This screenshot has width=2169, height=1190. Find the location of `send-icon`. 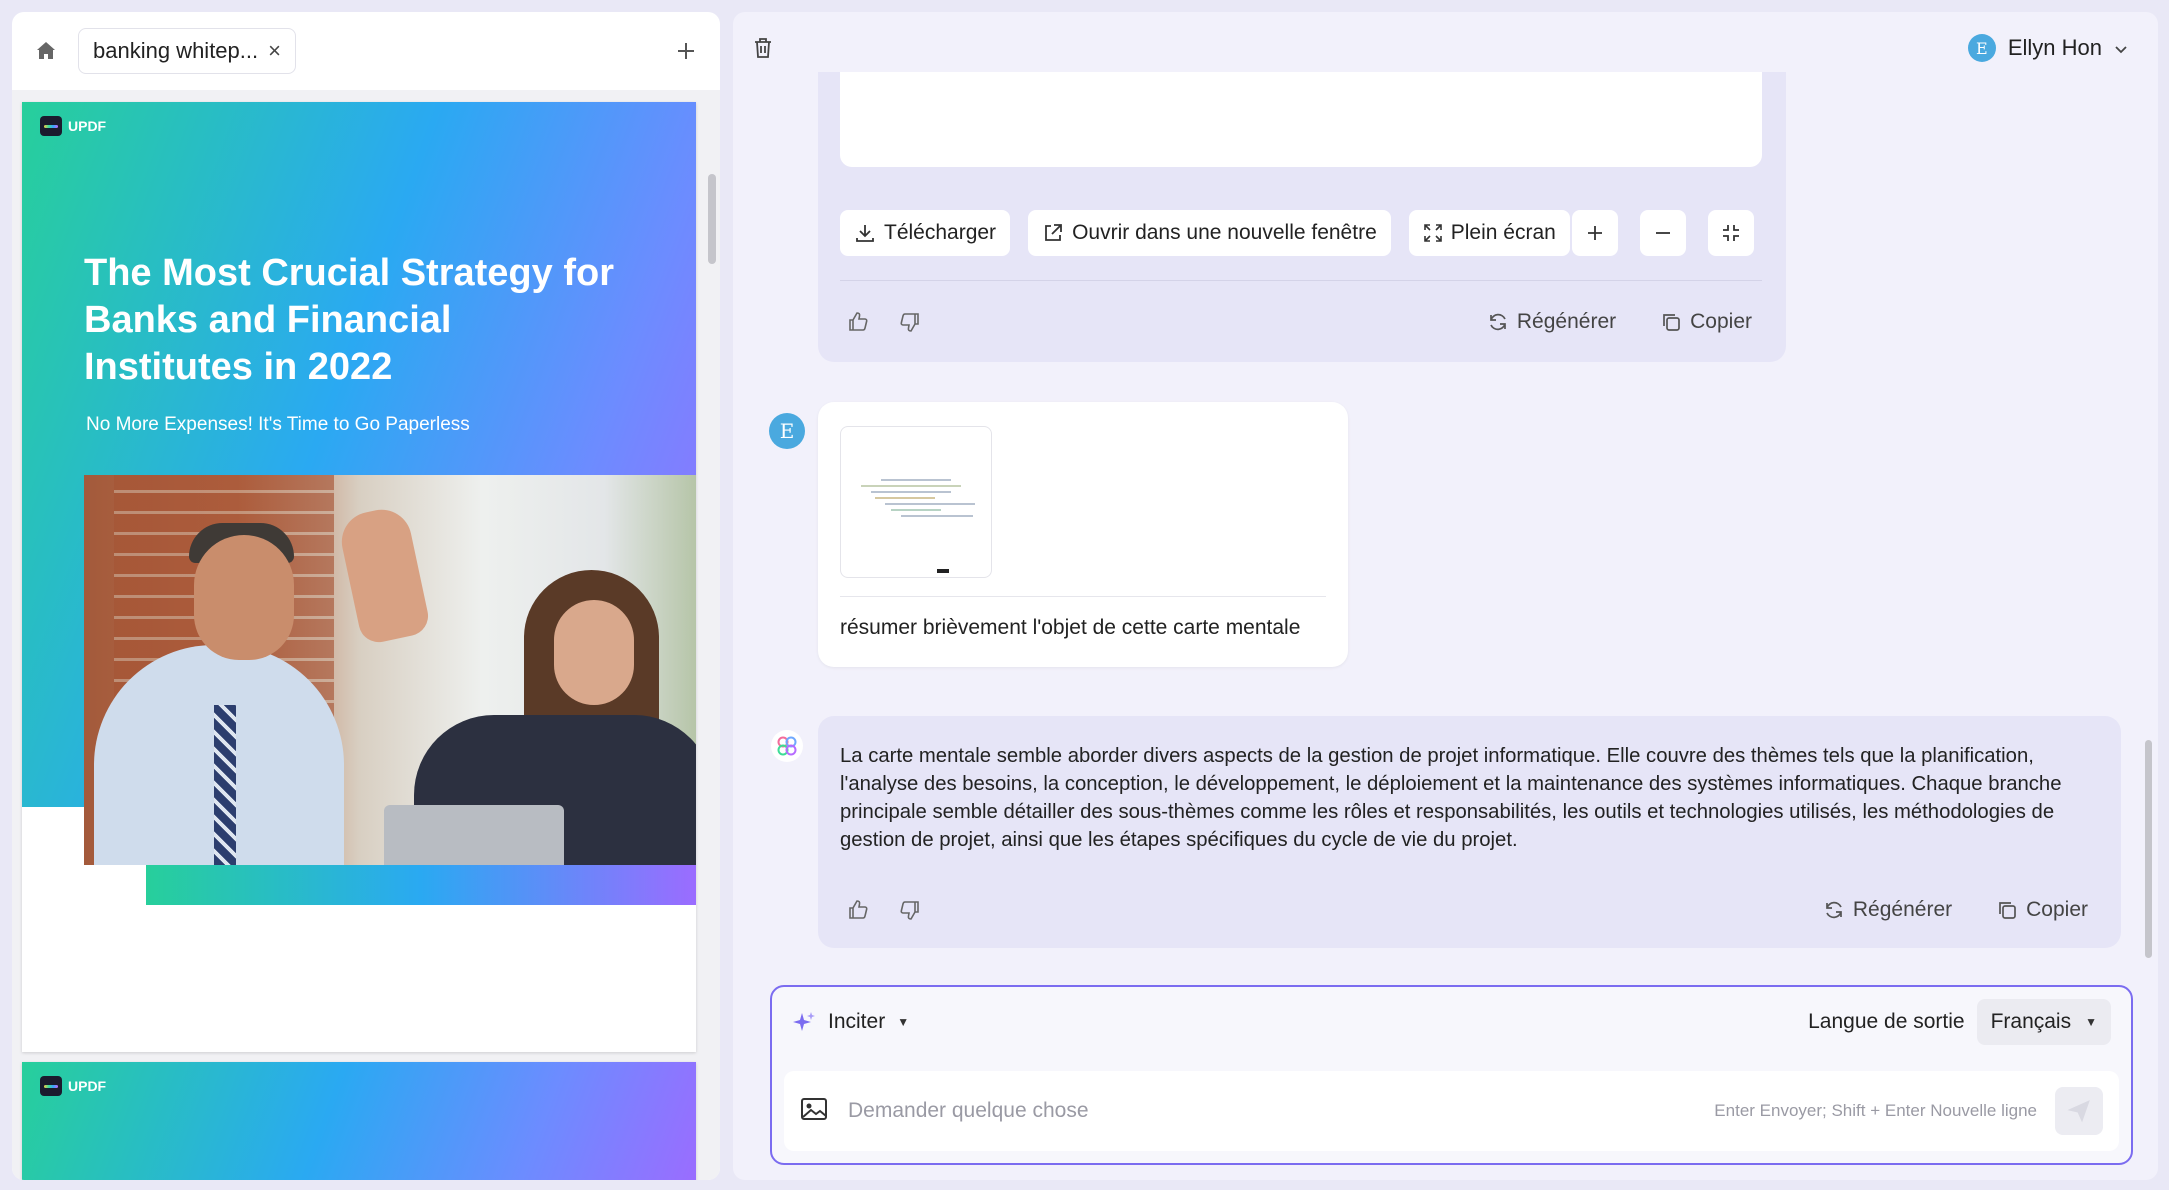

send-icon is located at coordinates (2078, 1111).